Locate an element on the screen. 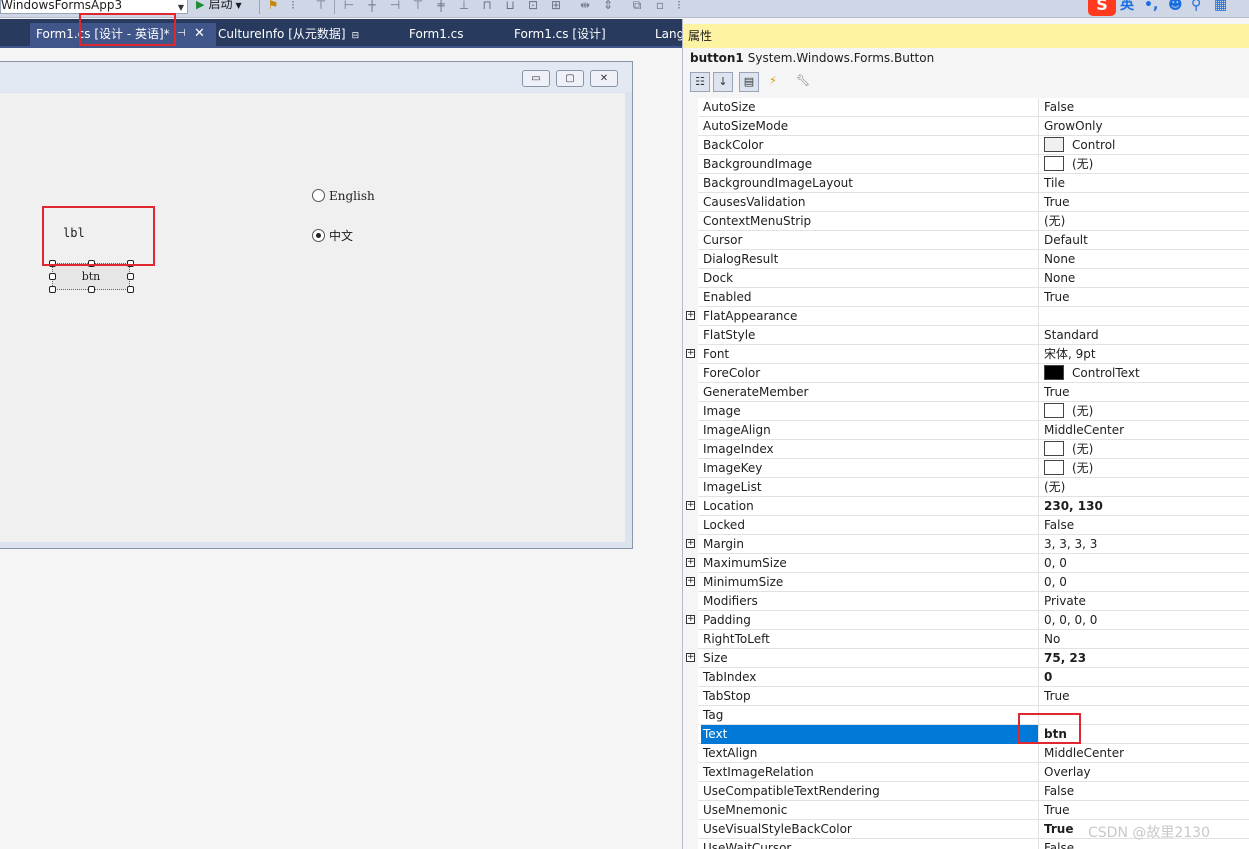  property-row: Locked False is located at coordinates (966, 525).